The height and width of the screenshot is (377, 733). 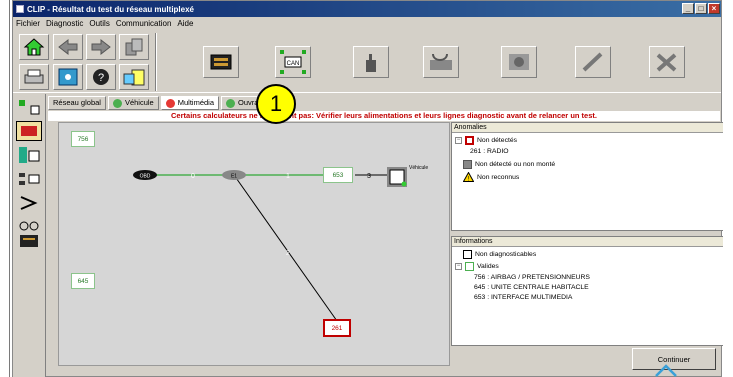 I want to click on tab-multimedia: Multimédia, so click(x=189, y=103).